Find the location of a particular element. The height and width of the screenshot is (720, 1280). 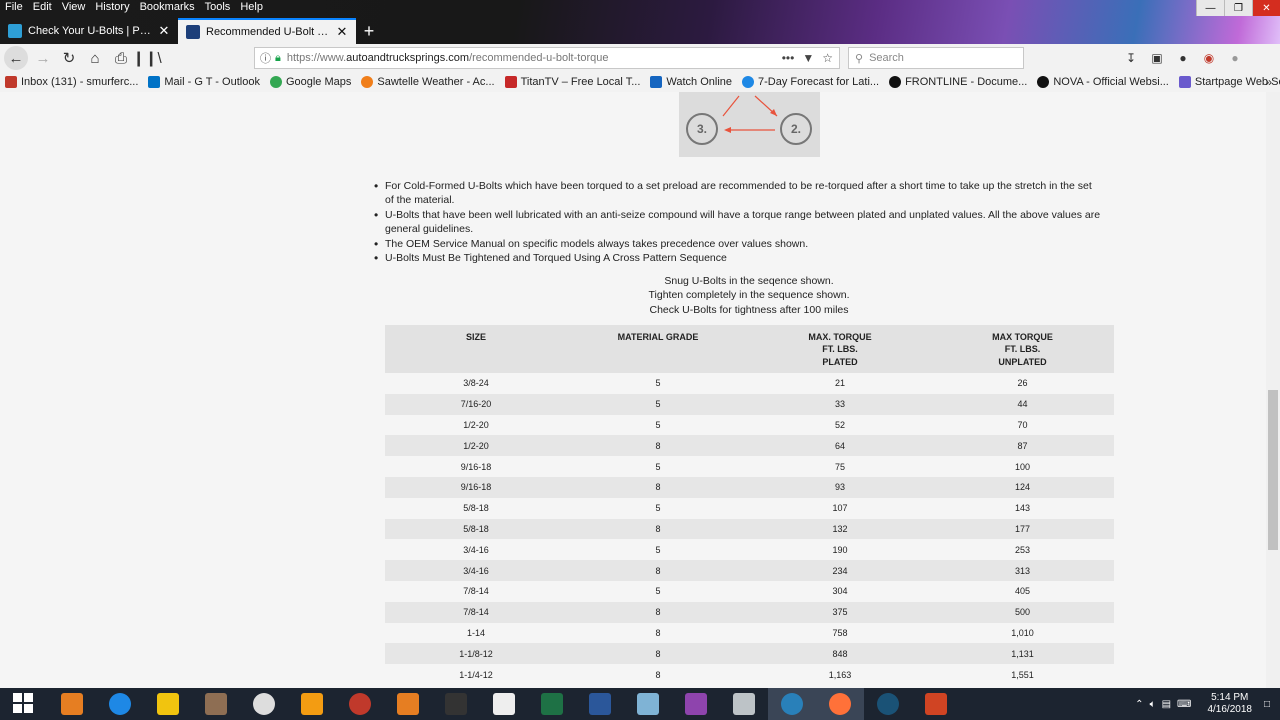

taskbar-calculator is located at coordinates (744, 704).